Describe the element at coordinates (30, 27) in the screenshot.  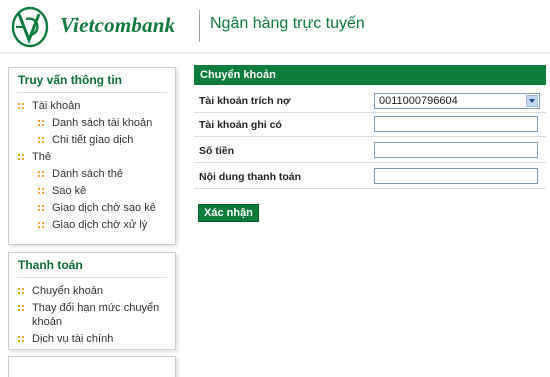
I see `vietcombank-logo-icon` at that location.